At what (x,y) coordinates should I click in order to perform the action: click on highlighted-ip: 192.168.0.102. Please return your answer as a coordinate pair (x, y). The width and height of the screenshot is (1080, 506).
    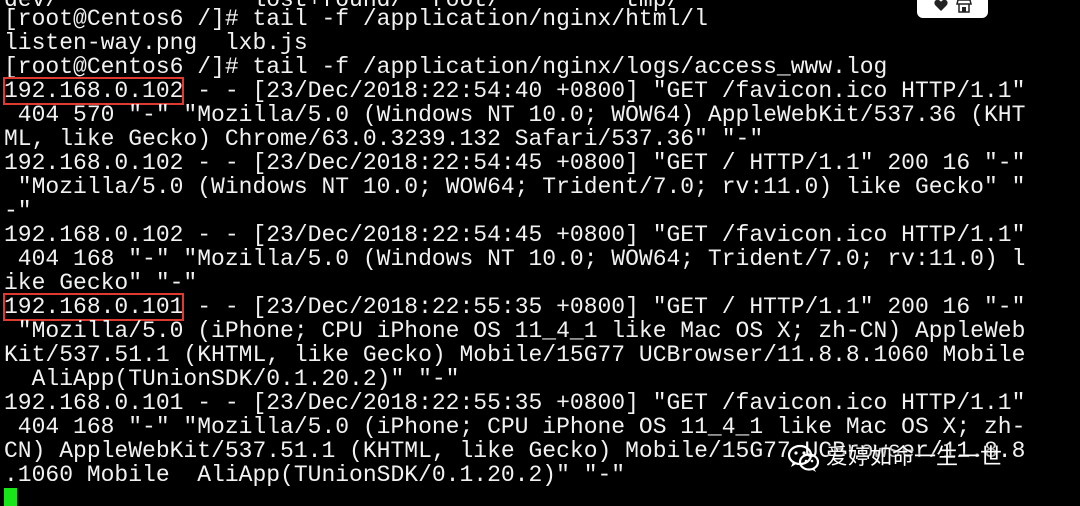
    Looking at the image, I should click on (93, 91).